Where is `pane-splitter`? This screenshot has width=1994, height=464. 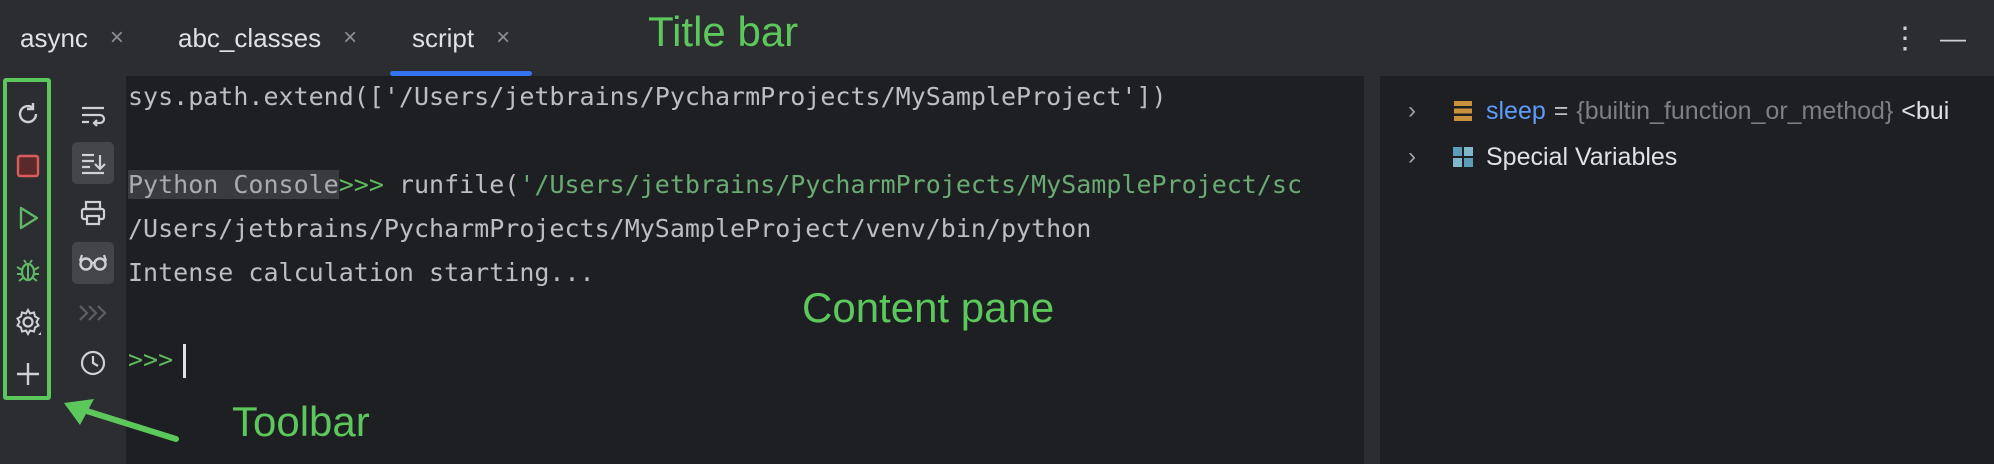
pane-splitter is located at coordinates (1372, 270).